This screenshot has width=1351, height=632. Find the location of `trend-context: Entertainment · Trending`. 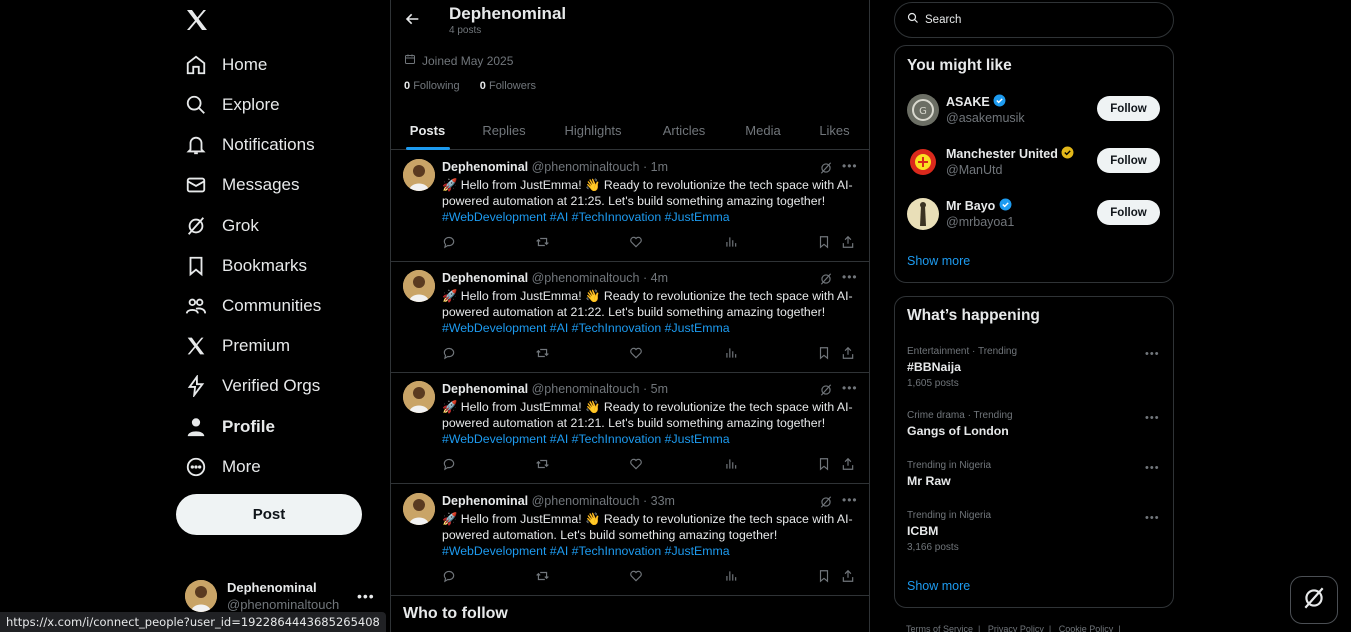

trend-context: Entertainment · Trending is located at coordinates (962, 351).